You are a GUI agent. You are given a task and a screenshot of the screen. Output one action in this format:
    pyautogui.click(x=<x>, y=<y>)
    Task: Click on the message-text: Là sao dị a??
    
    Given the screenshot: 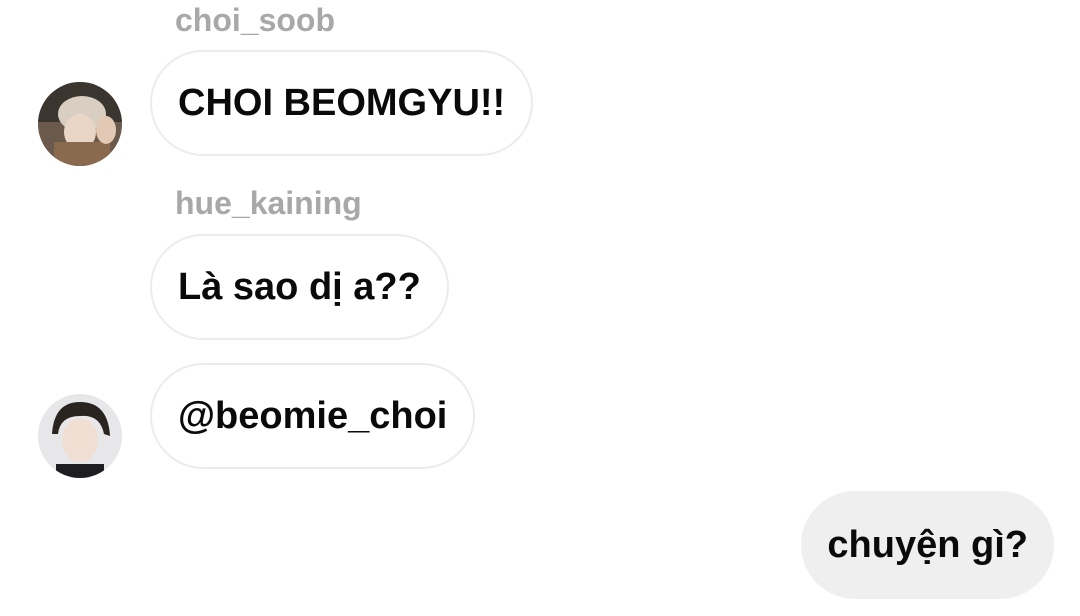 What is the action you would take?
    pyautogui.click(x=299, y=286)
    